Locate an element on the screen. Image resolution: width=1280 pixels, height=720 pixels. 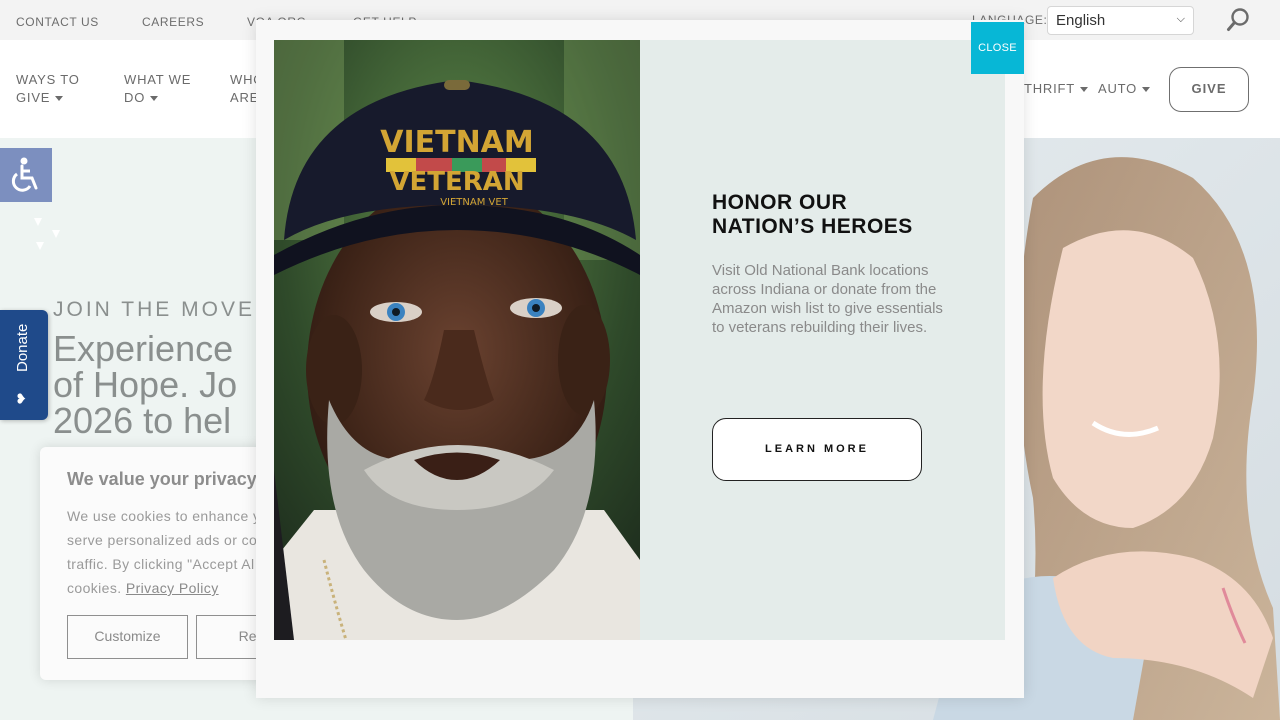
nav-label: AUTO is located at coordinates (1118, 88).